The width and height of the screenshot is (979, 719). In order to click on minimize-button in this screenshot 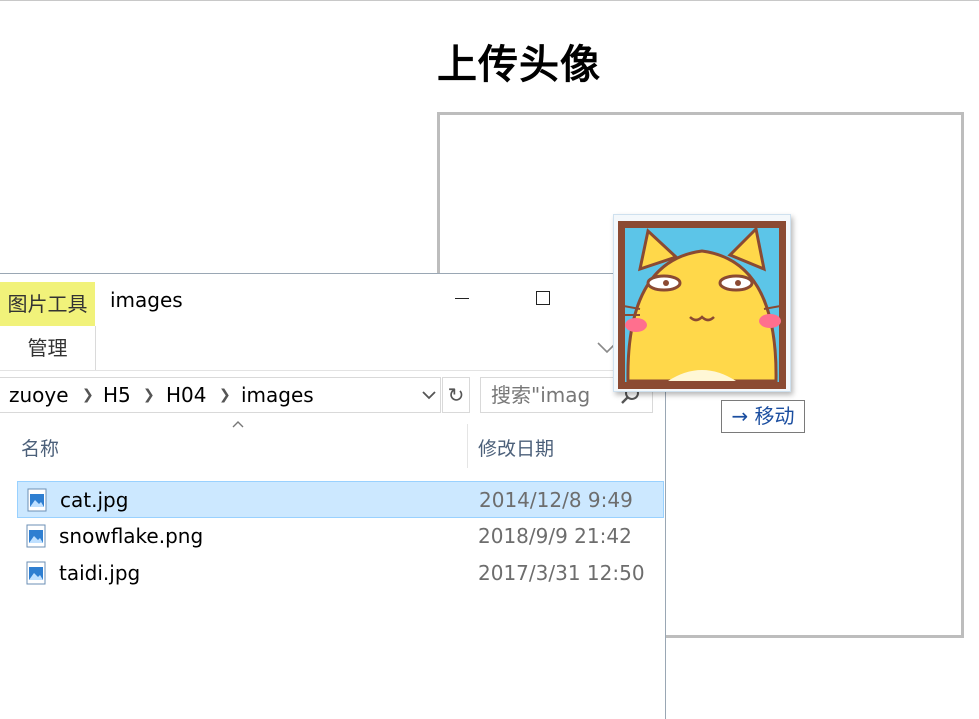, I will do `click(462, 298)`.